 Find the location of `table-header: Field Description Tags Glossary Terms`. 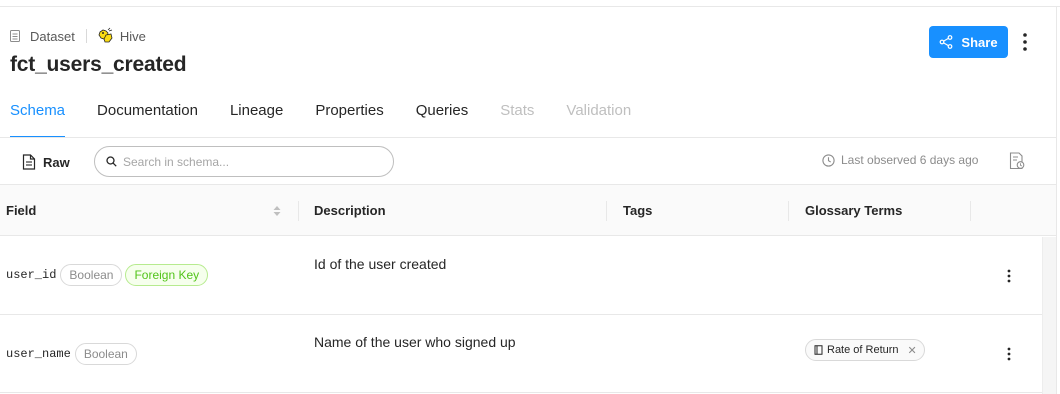

table-header: Field Description Tags Glossary Terms is located at coordinates (528, 210).